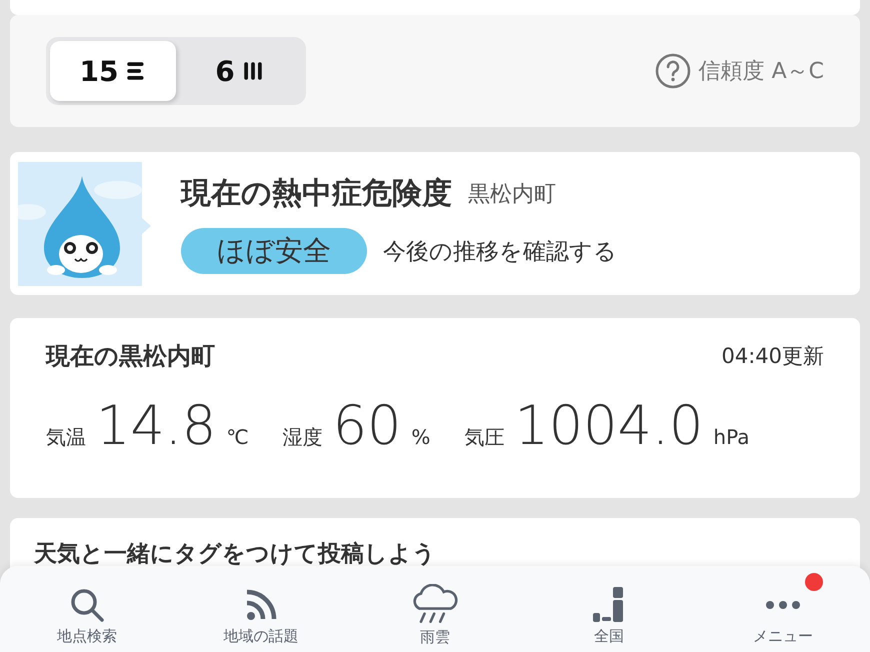  What do you see at coordinates (252, 71) in the screenshot?
I see `columns-icon` at bounding box center [252, 71].